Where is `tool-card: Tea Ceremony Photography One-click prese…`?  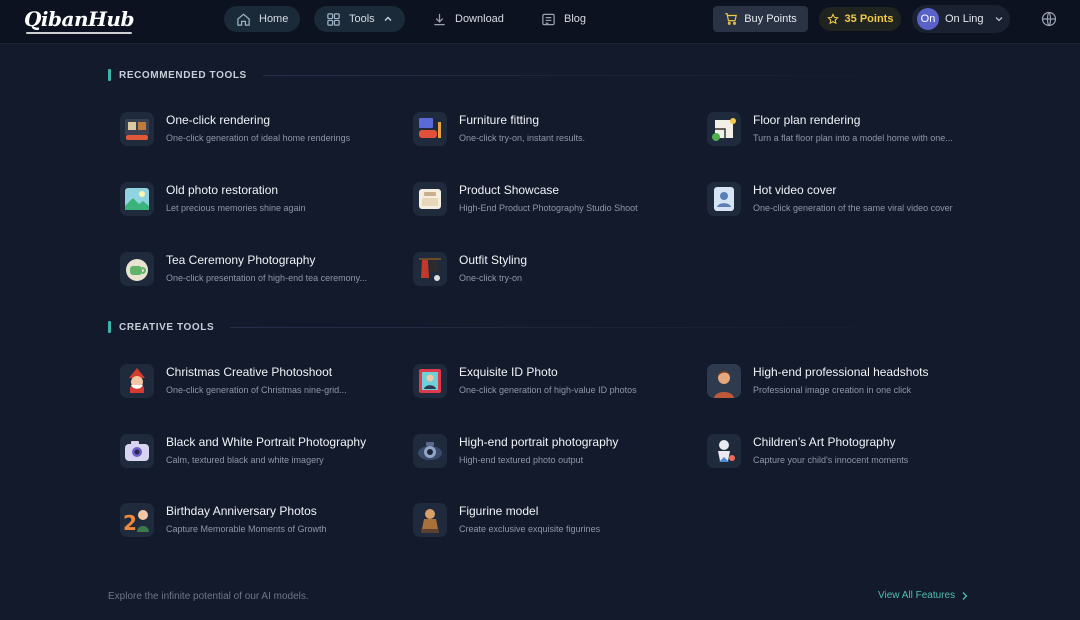 tool-card: Tea Ceremony Photography One-click prese… is located at coordinates (248, 270).